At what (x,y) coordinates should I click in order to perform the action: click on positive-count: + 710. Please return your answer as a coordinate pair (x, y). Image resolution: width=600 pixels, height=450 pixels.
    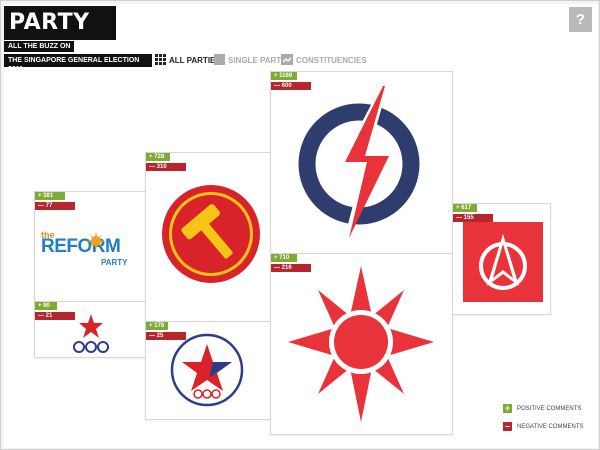
    Looking at the image, I should click on (284, 258).